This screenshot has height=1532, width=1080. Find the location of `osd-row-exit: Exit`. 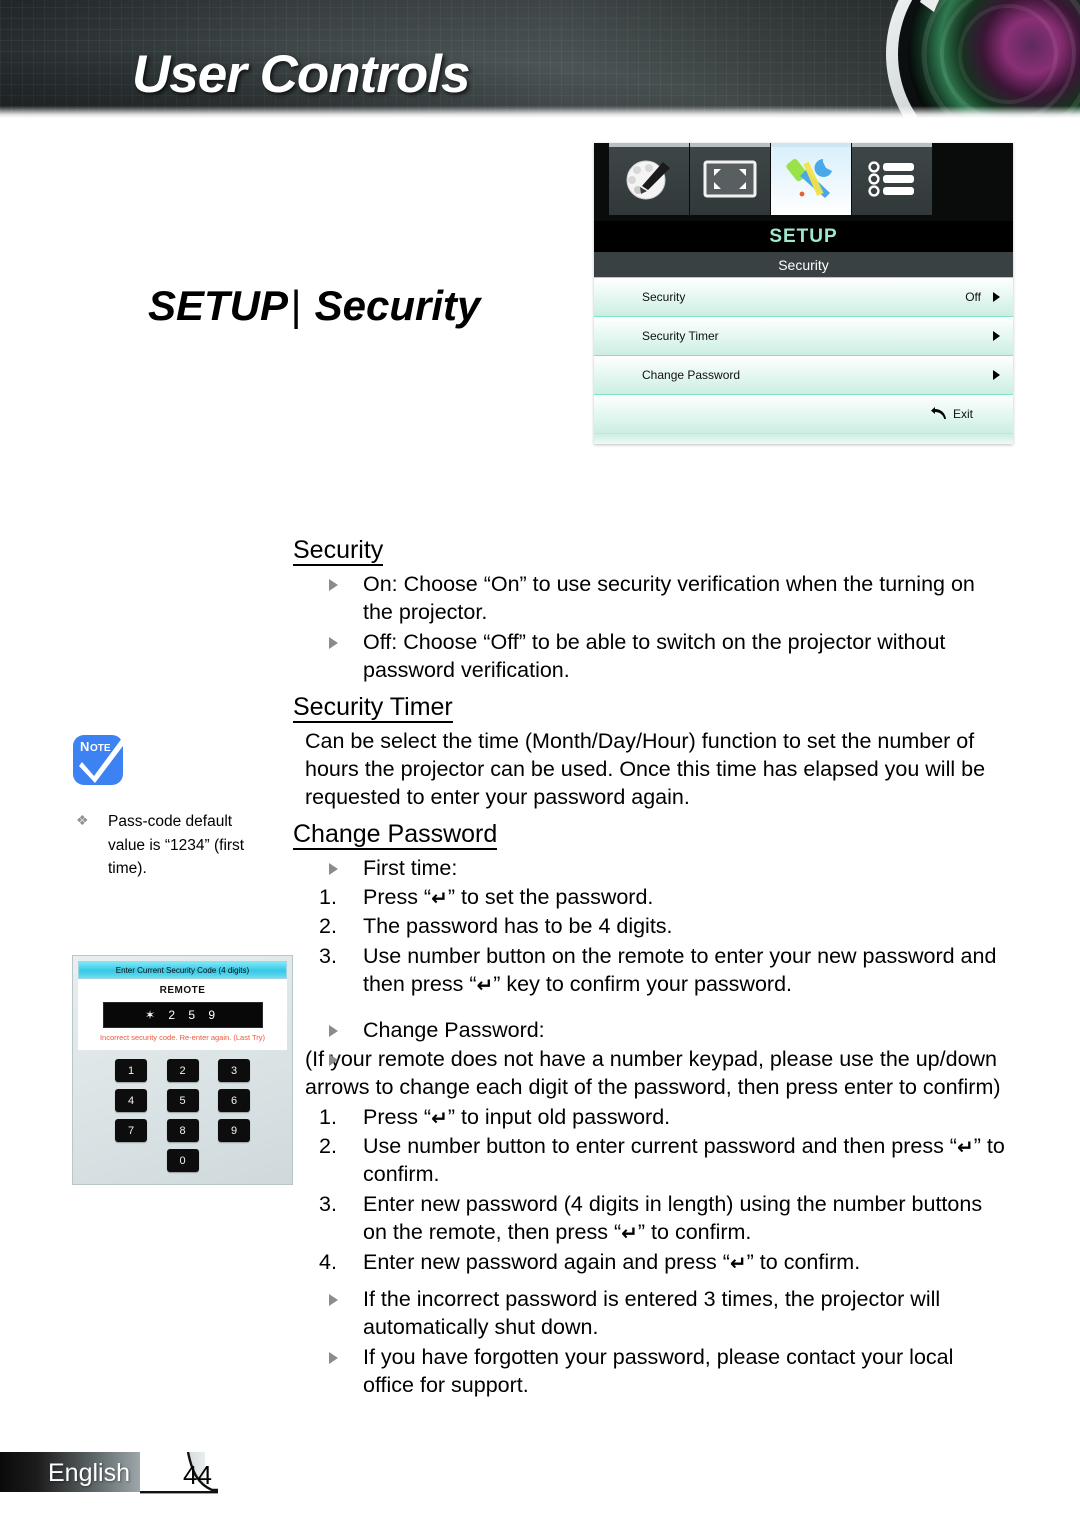

osd-row-exit: Exit is located at coordinates (803, 413).